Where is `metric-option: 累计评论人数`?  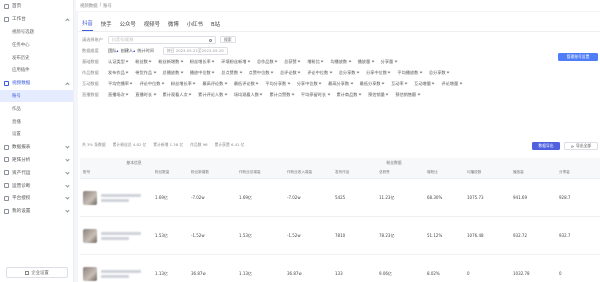
metric-option: 累计评论人数 is located at coordinates (213, 95).